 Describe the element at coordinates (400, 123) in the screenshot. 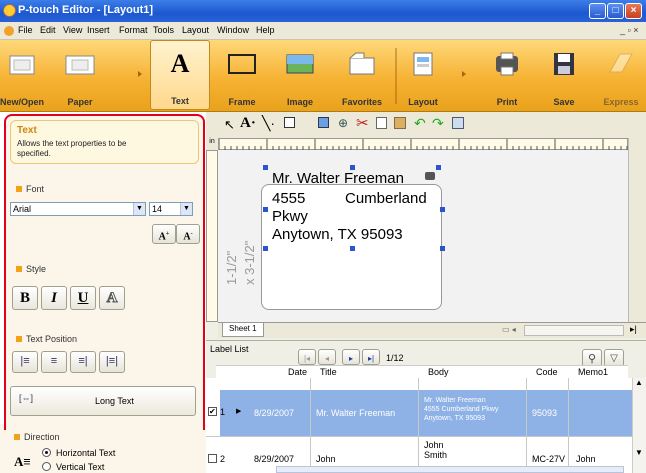

I see `paste-icon` at that location.